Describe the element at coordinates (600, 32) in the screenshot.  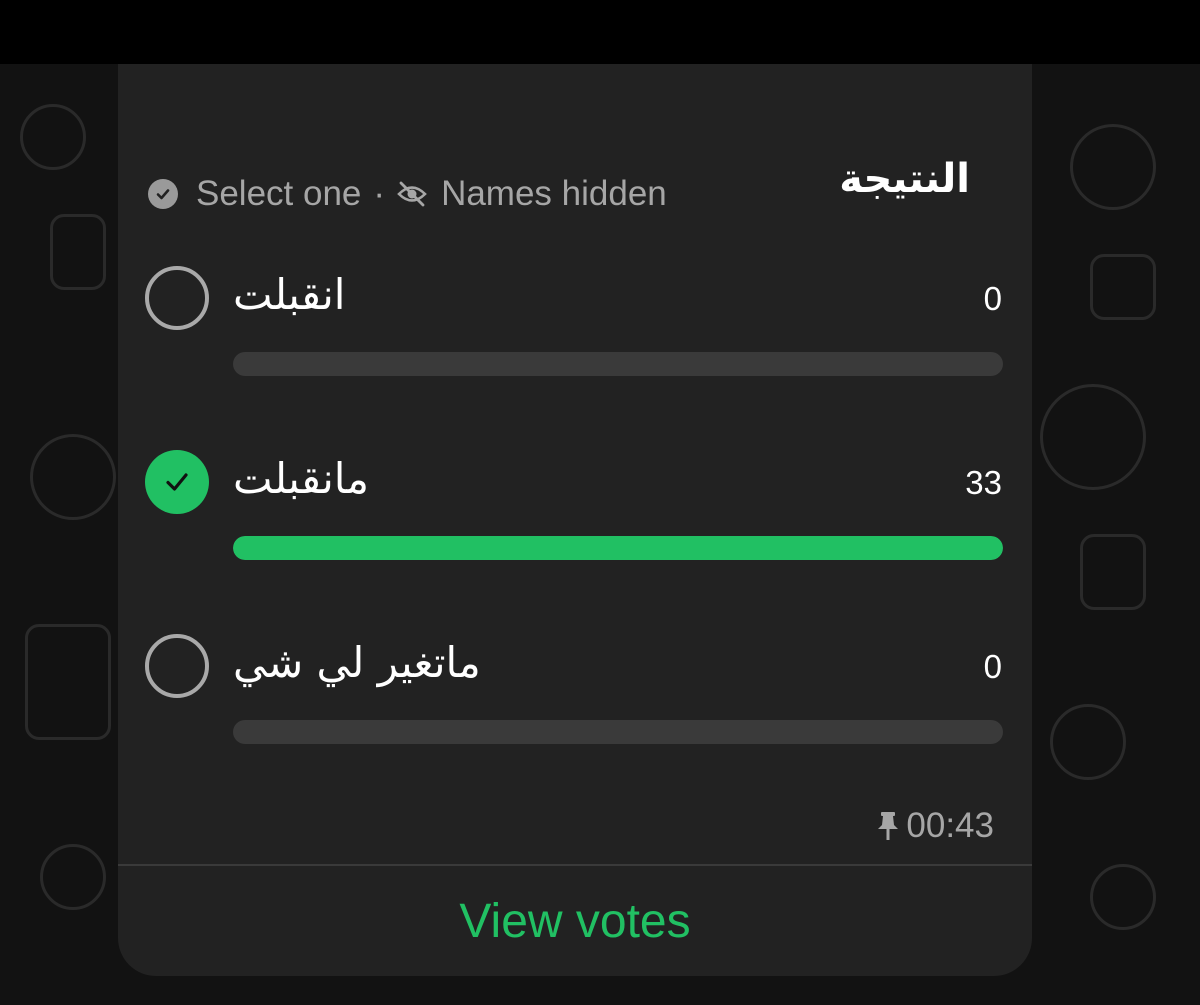
I see `status-bar` at that location.